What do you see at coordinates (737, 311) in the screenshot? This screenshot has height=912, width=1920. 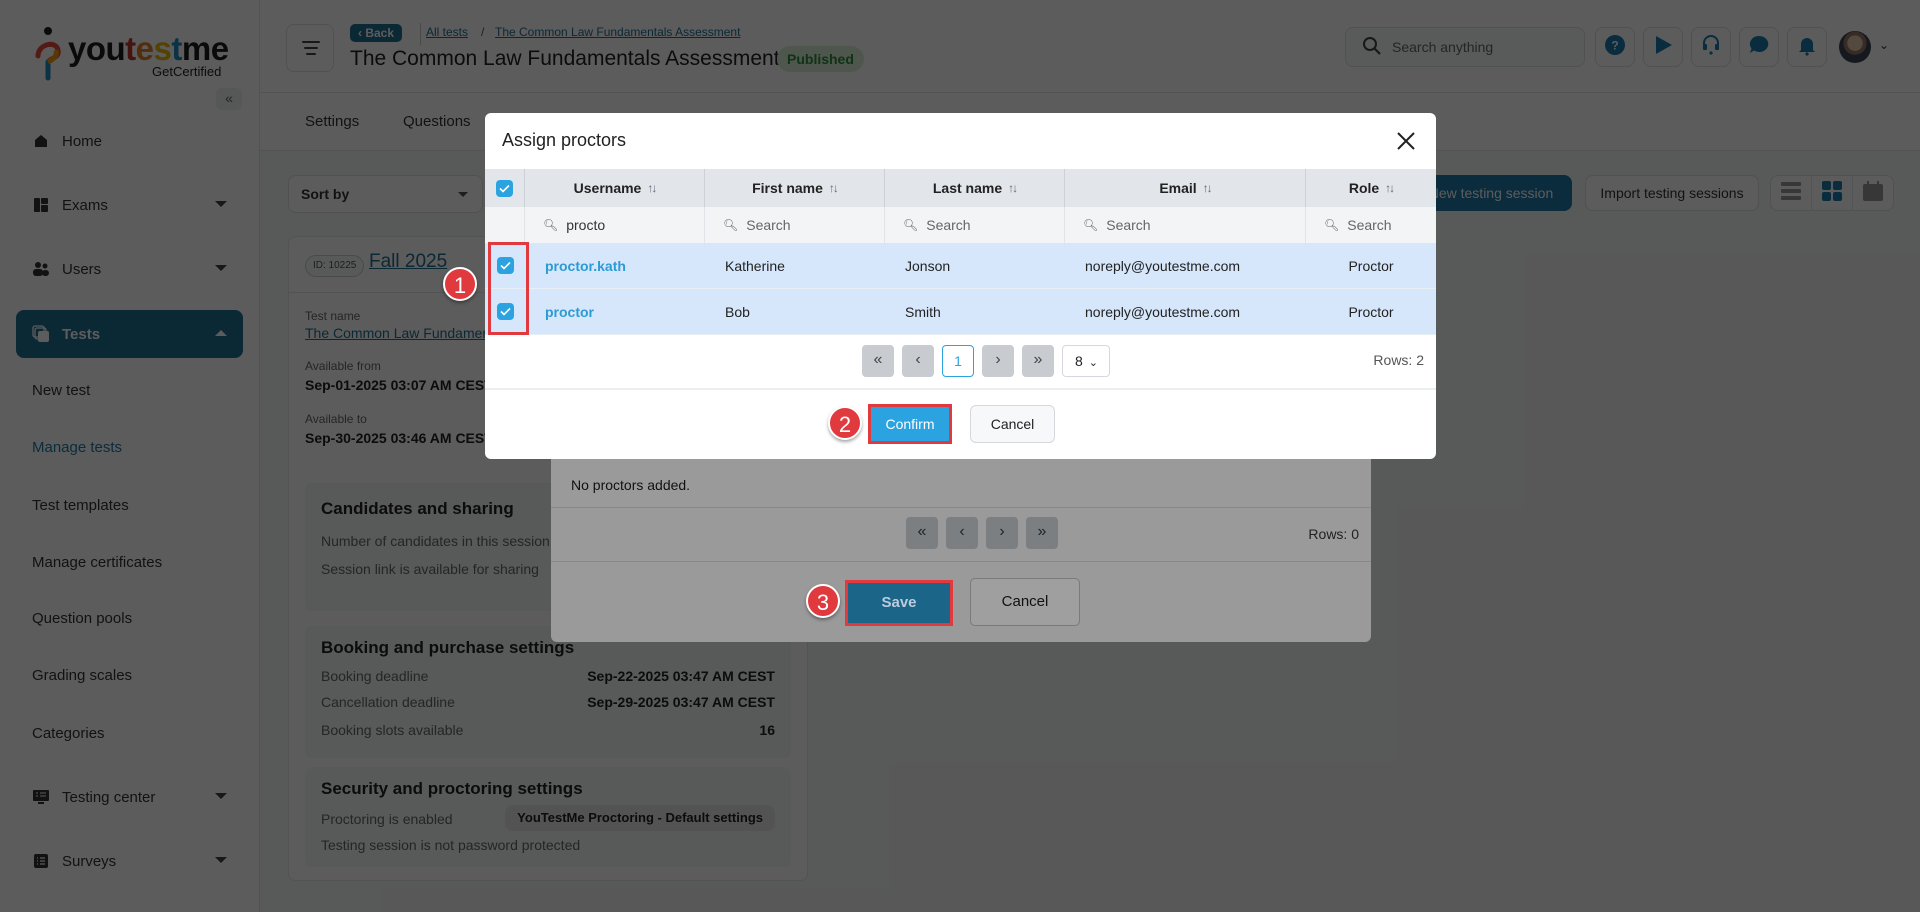 I see `first-name-cell: Bob` at bounding box center [737, 311].